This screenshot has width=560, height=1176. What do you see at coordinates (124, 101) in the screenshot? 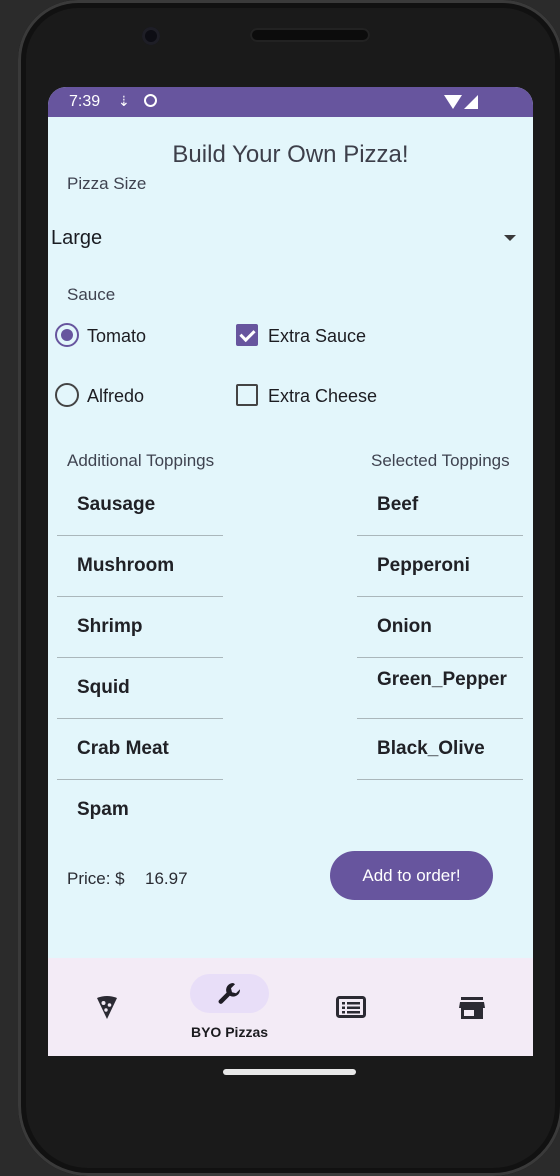
I see `download-icon: ⇣` at bounding box center [124, 101].